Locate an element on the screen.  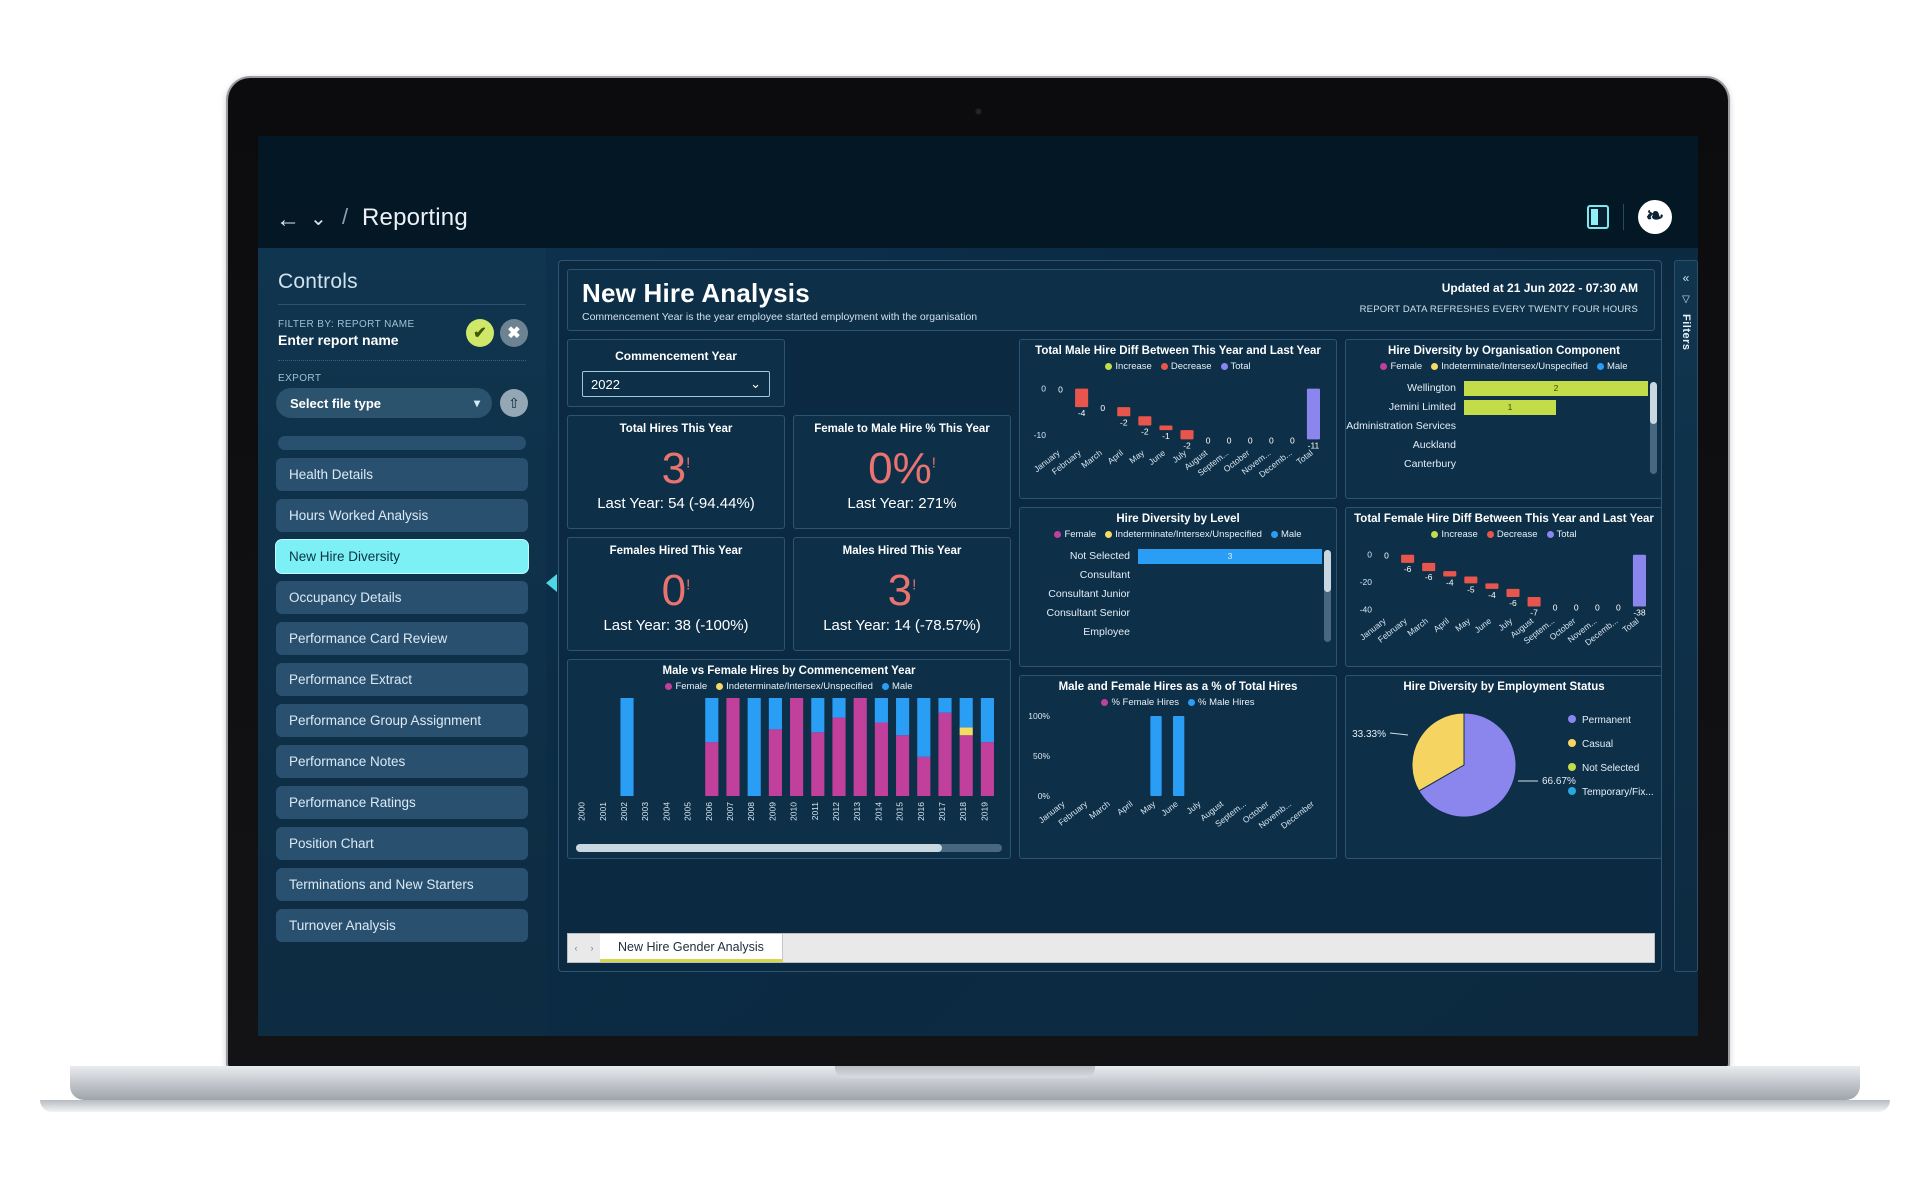
legend-label: % Female Hires is located at coordinates (1145, 702).